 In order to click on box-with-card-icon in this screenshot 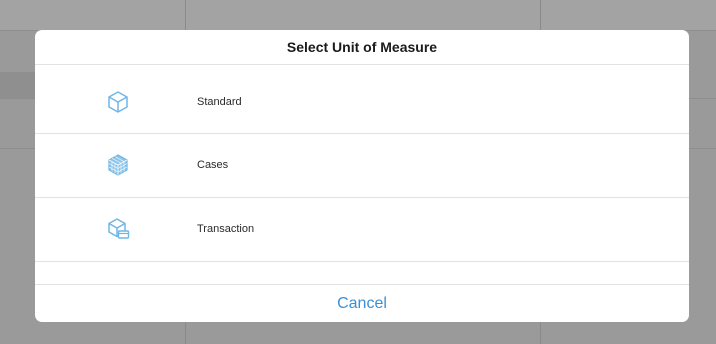, I will do `click(118, 229)`.